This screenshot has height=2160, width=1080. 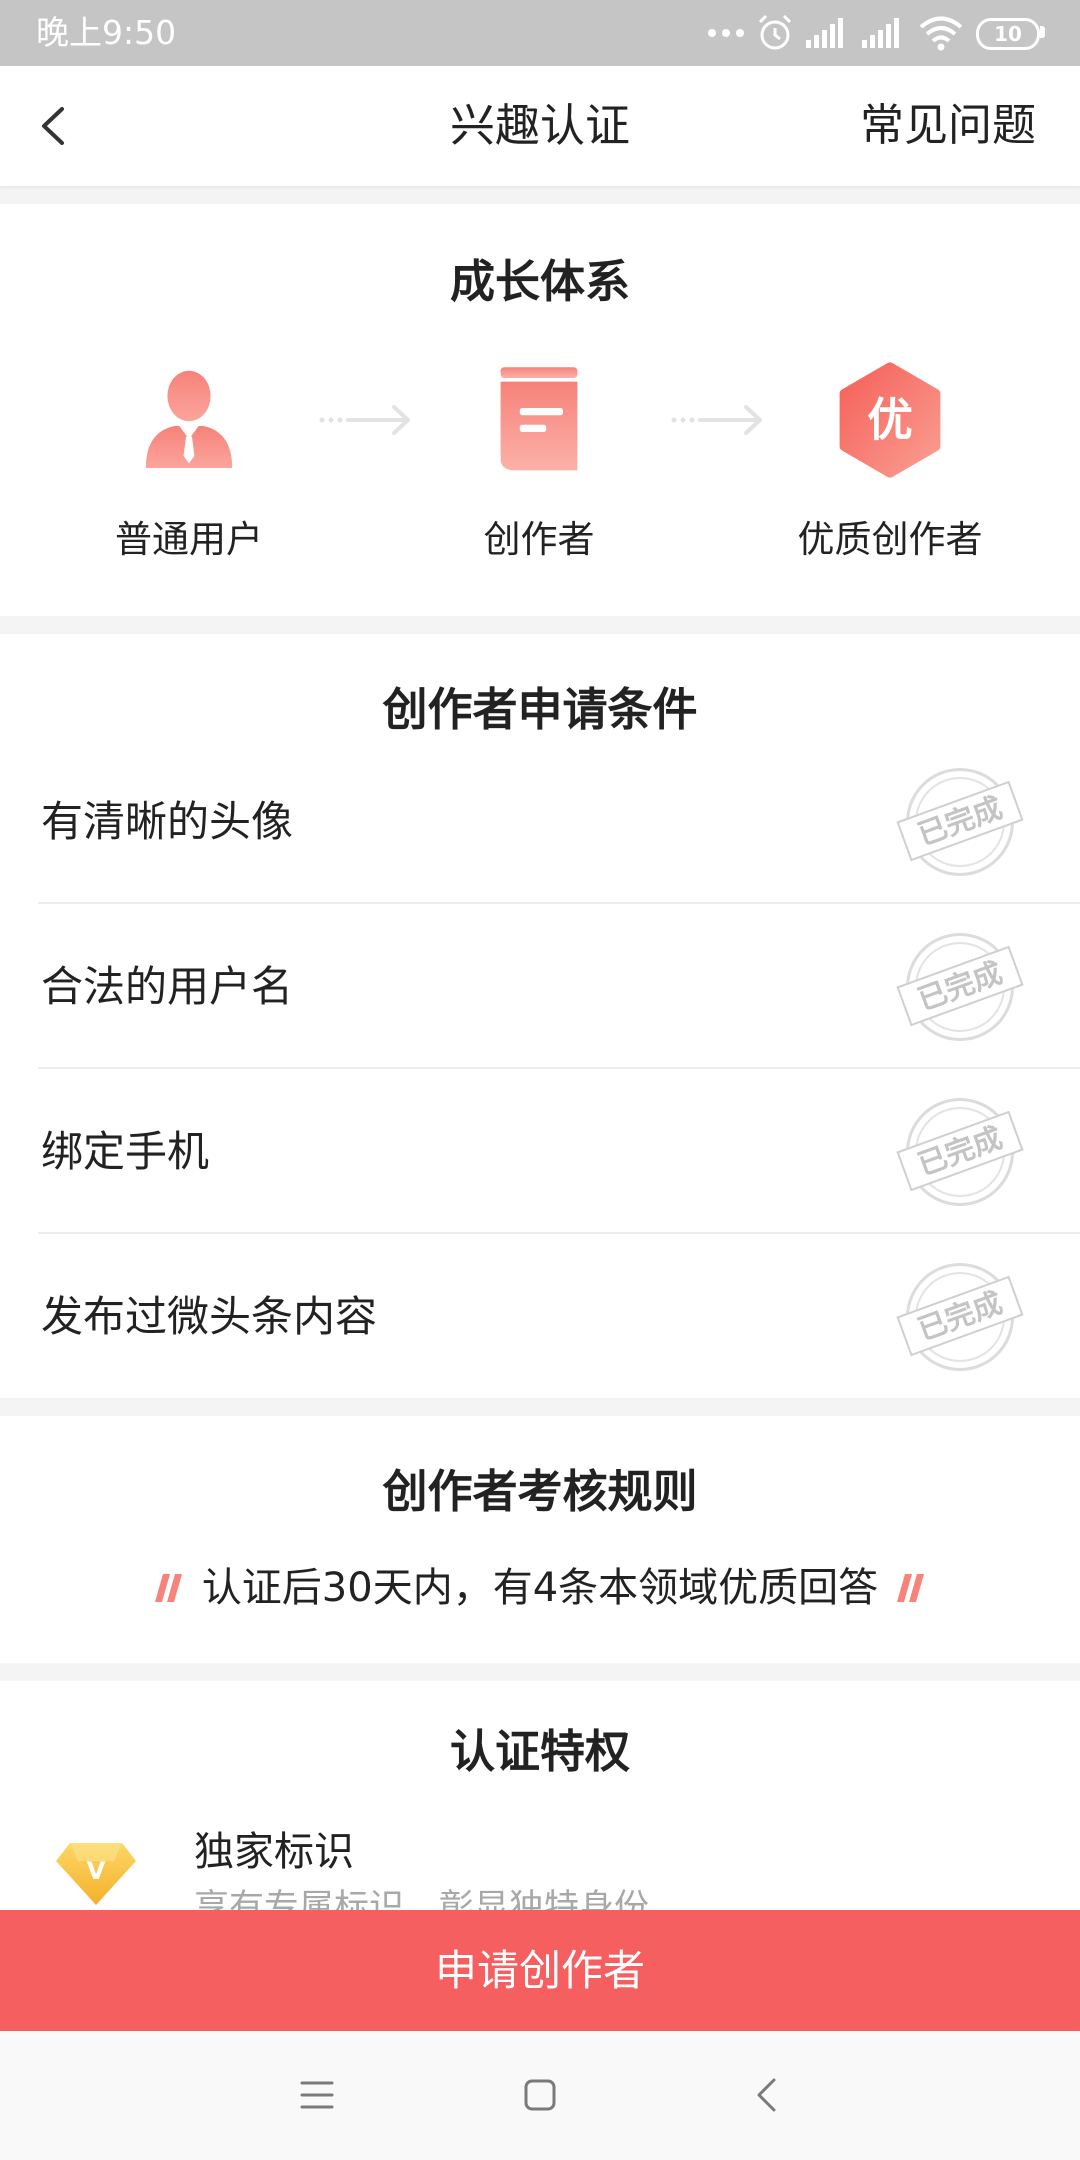 I want to click on condition-label: 绑定手机, so click(x=125, y=1151).